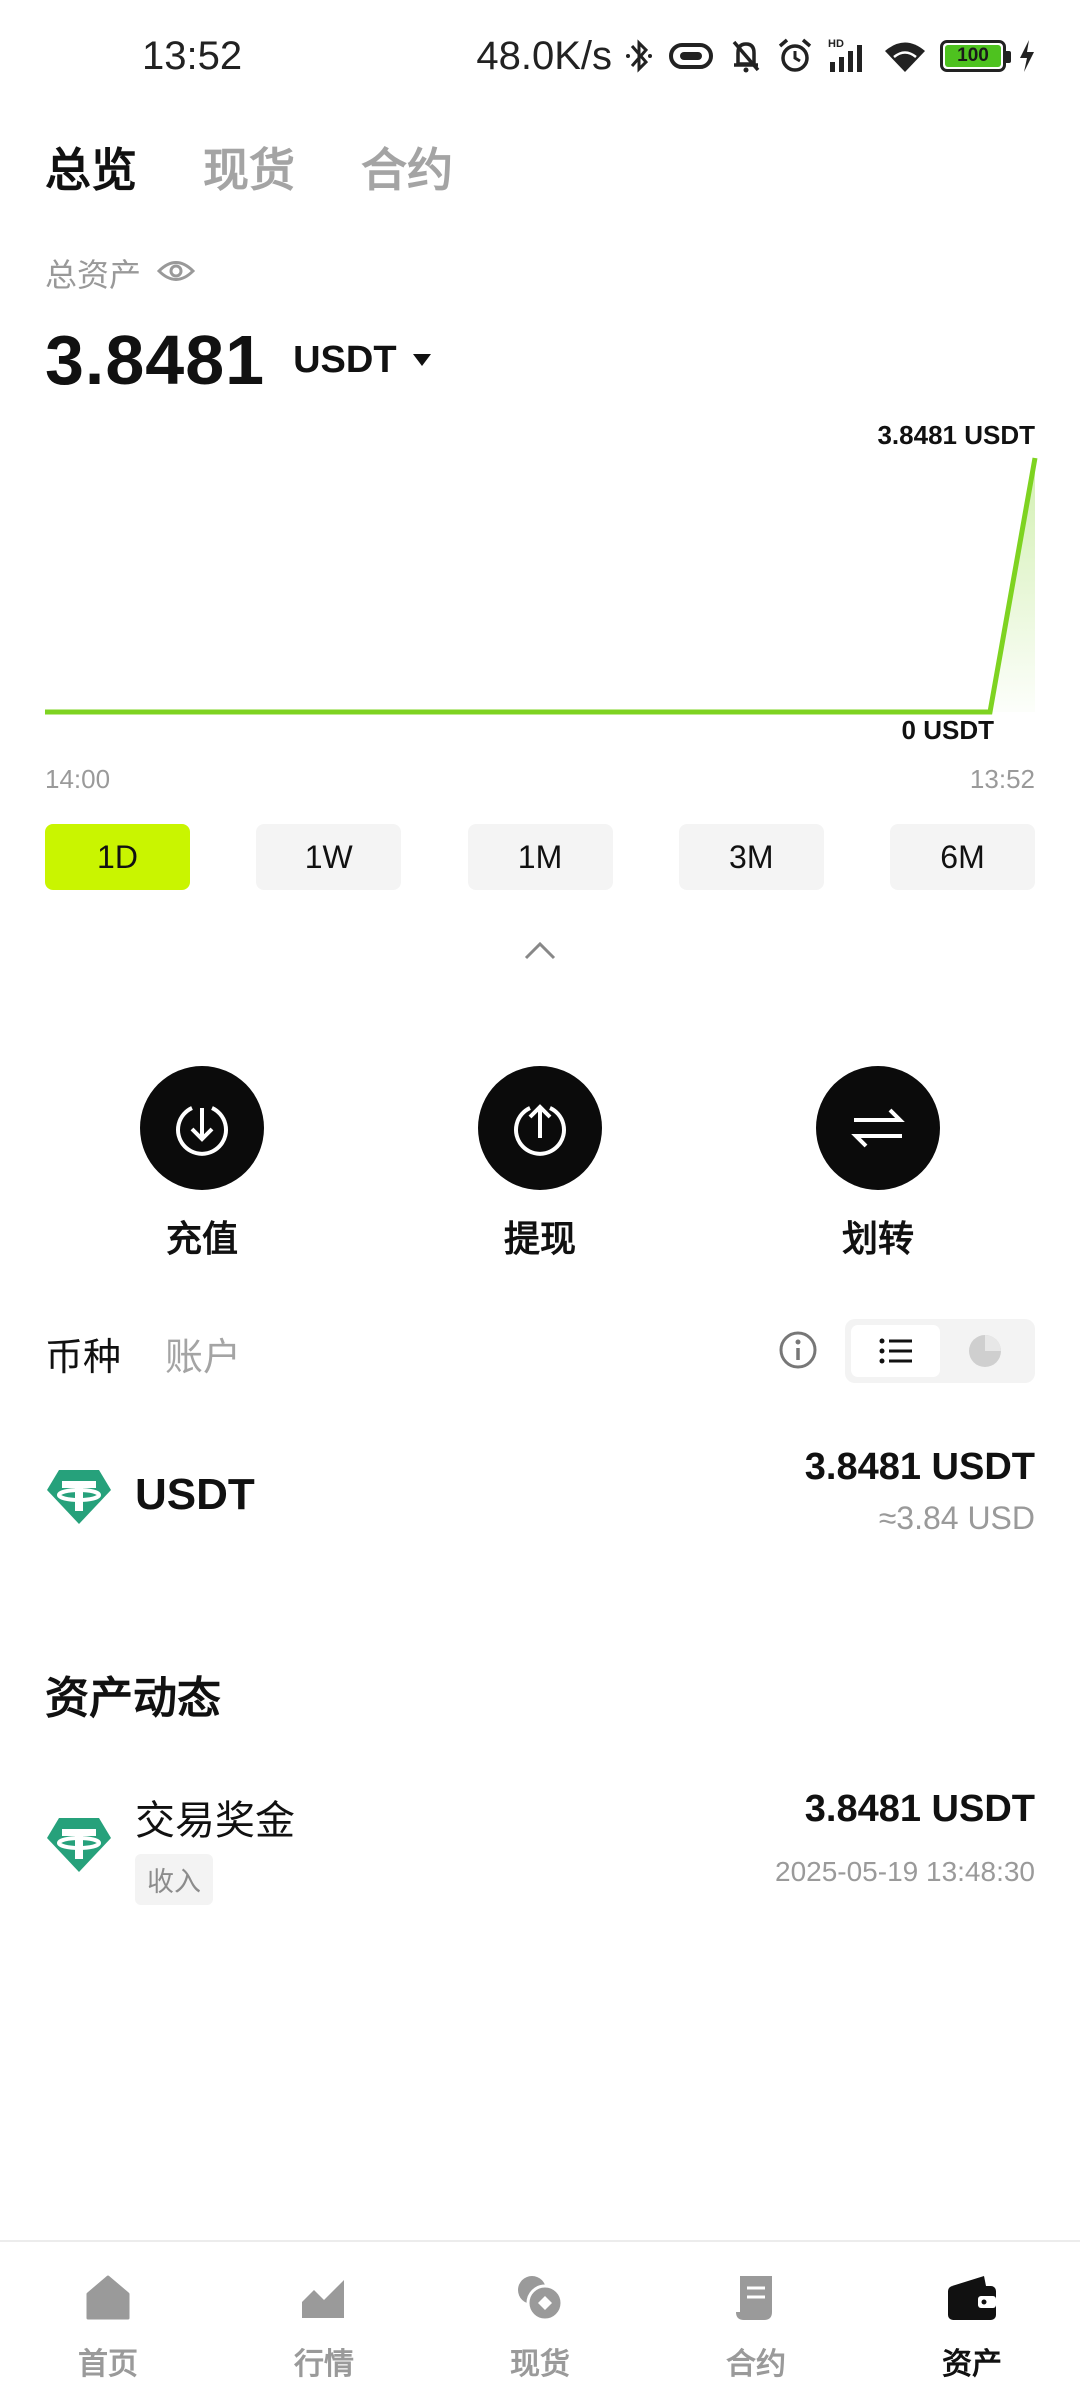 The image size is (1080, 2400). Describe the element at coordinates (905, 1871) in the screenshot. I see `activity-time: 2025-05-19 13:48:30` at that location.